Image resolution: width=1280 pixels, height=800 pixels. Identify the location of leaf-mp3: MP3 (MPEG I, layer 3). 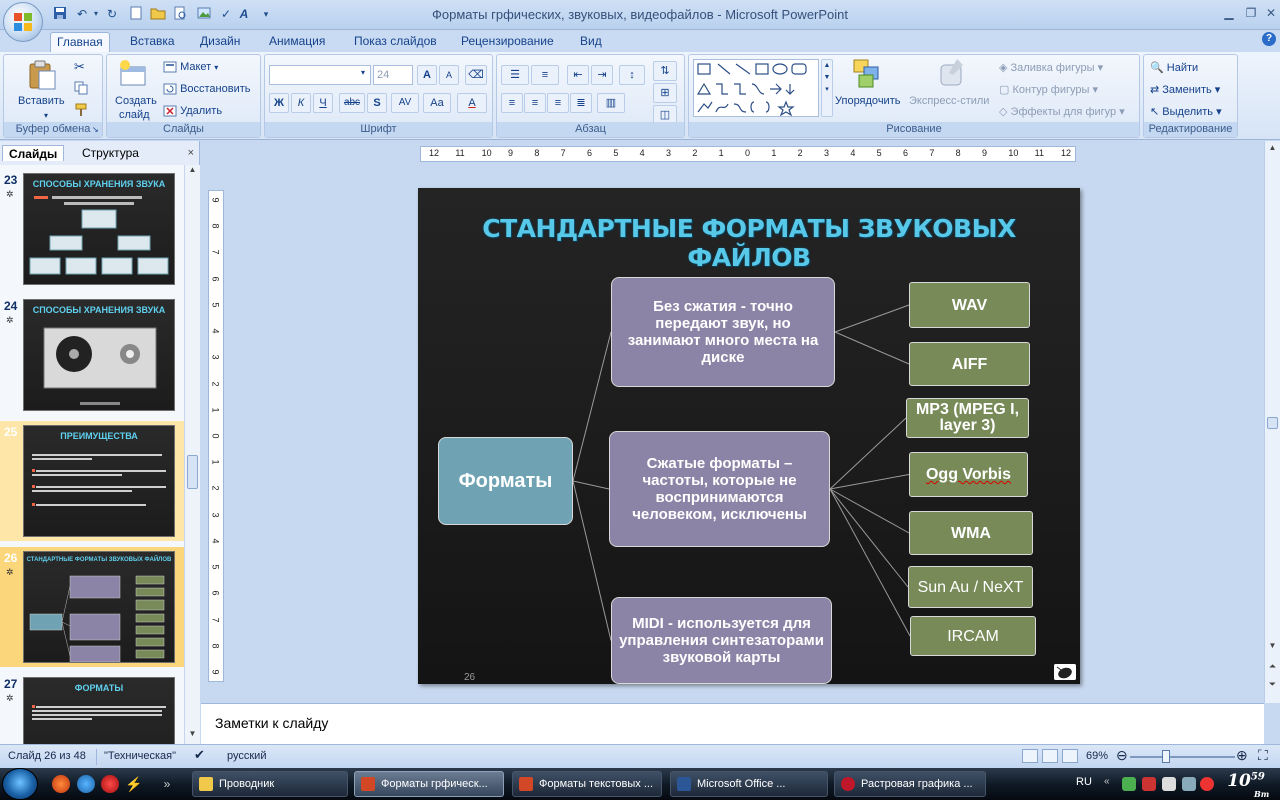
(967, 418).